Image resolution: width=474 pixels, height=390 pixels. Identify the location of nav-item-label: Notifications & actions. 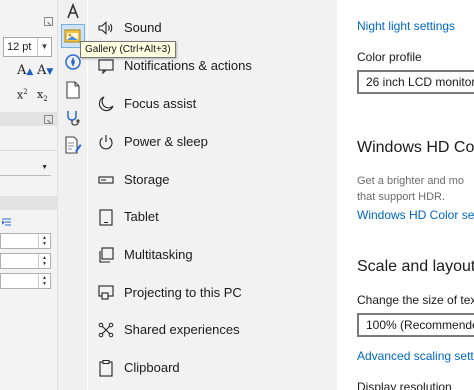
(188, 65).